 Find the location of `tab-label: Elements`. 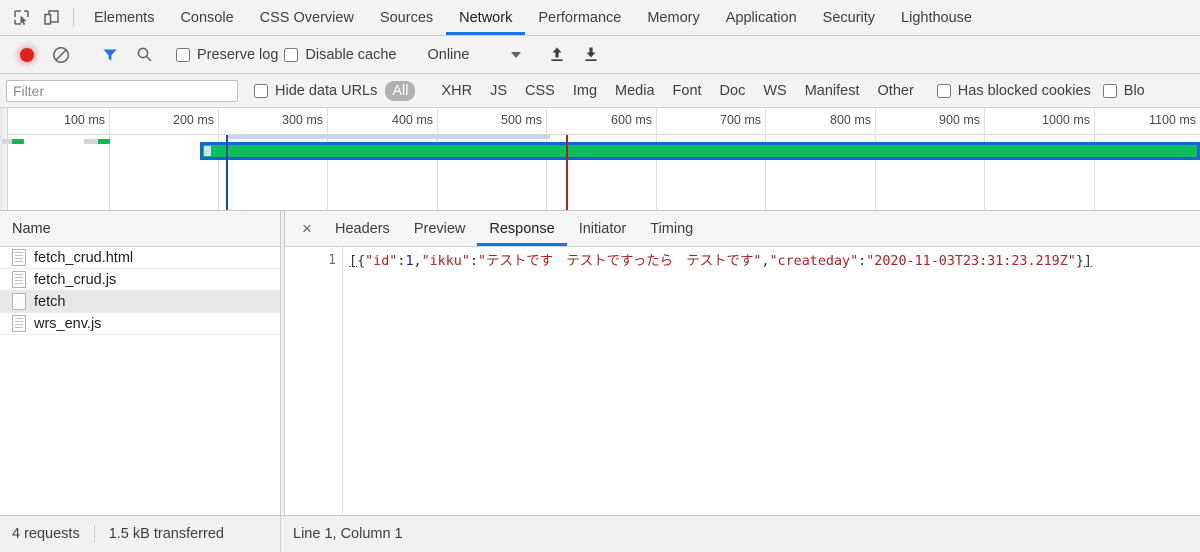

tab-label: Elements is located at coordinates (124, 17).